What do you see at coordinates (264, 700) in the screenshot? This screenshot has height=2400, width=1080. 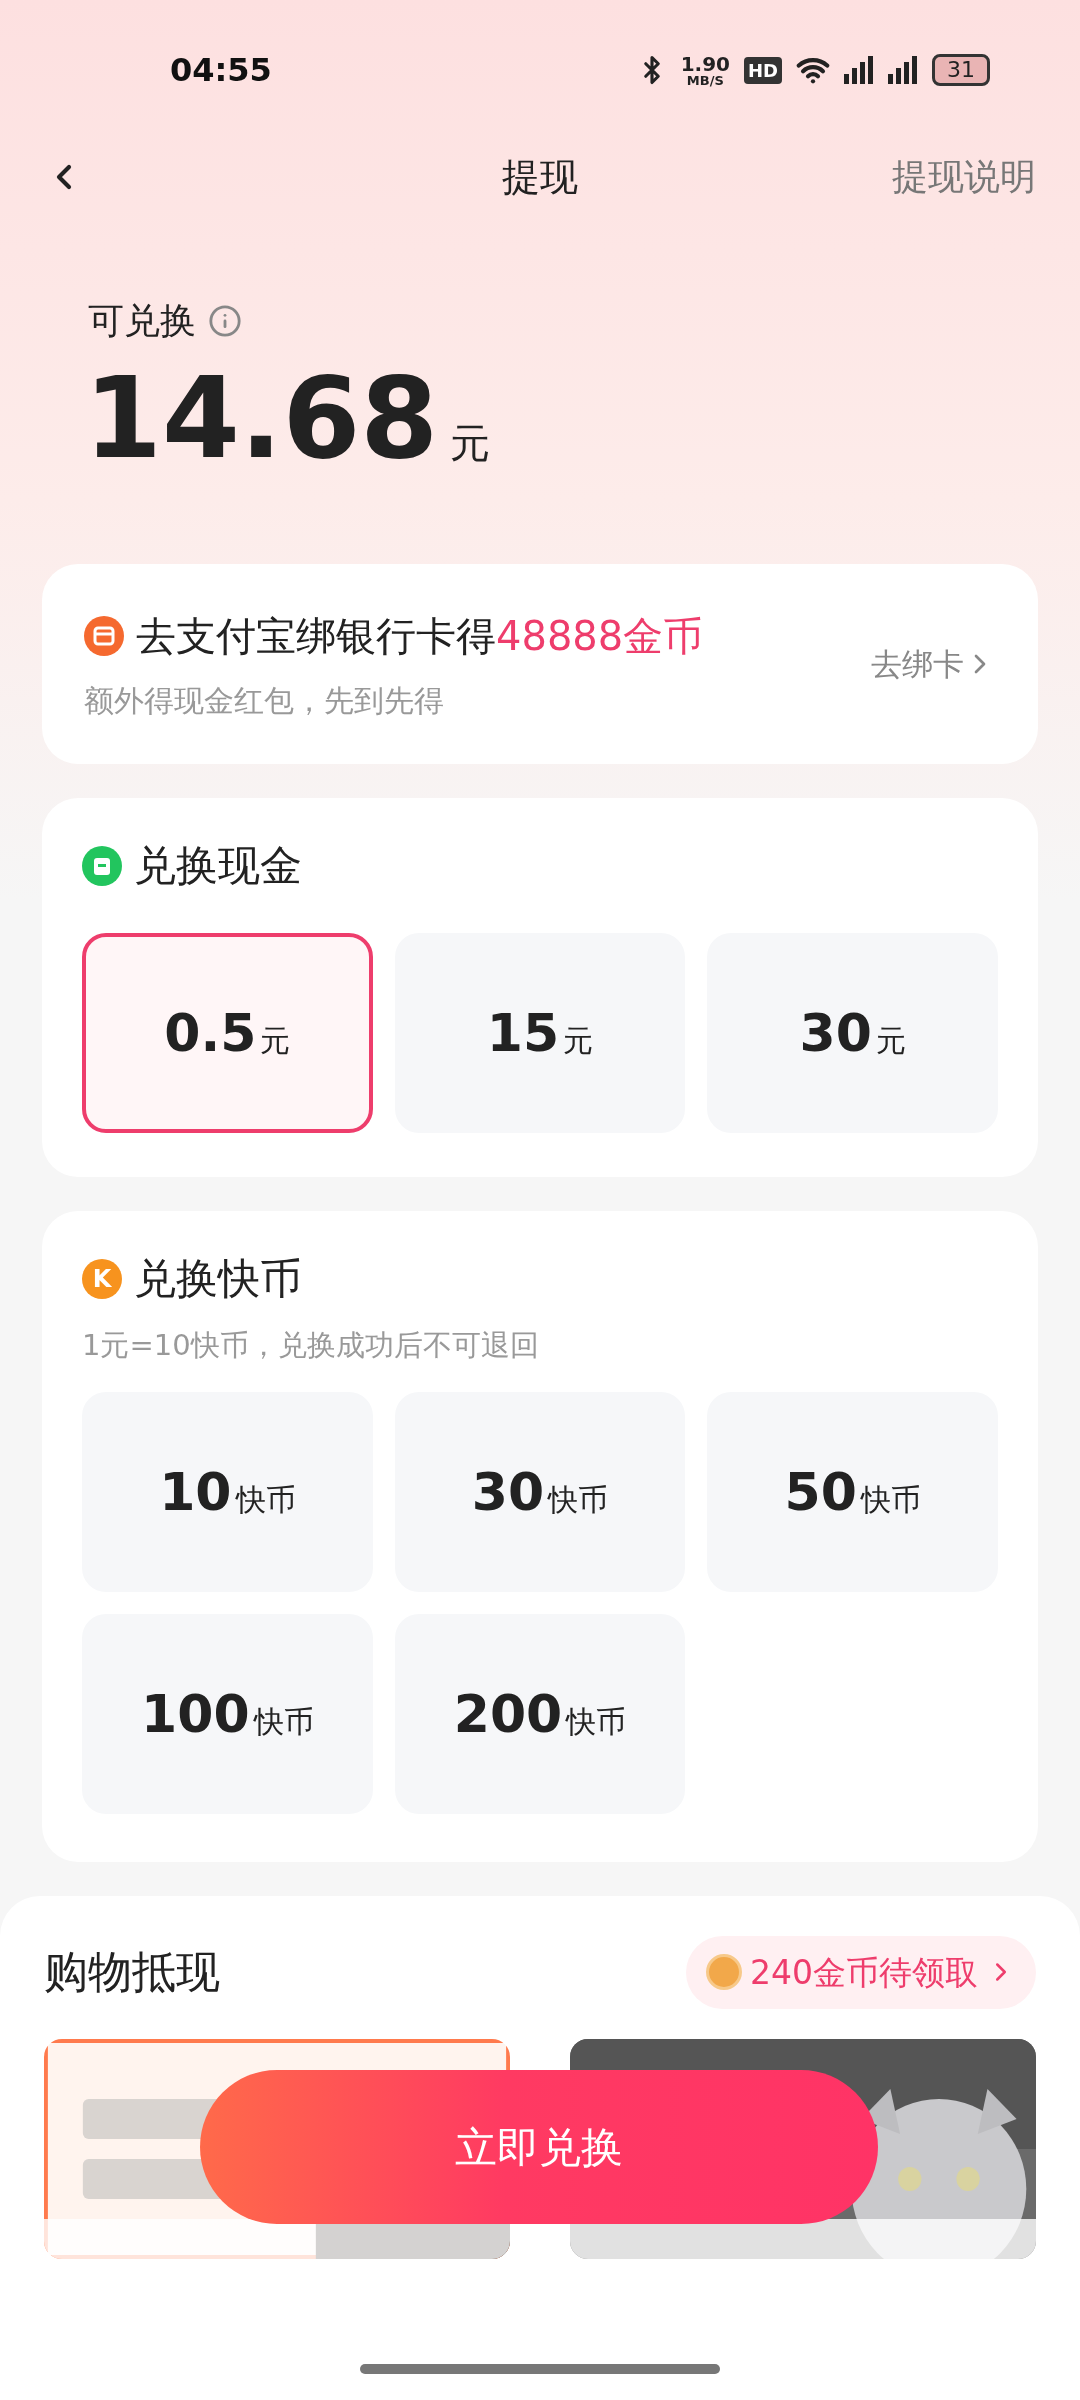 I see `promo-subtitle: 额外得现金红包，先到先得` at bounding box center [264, 700].